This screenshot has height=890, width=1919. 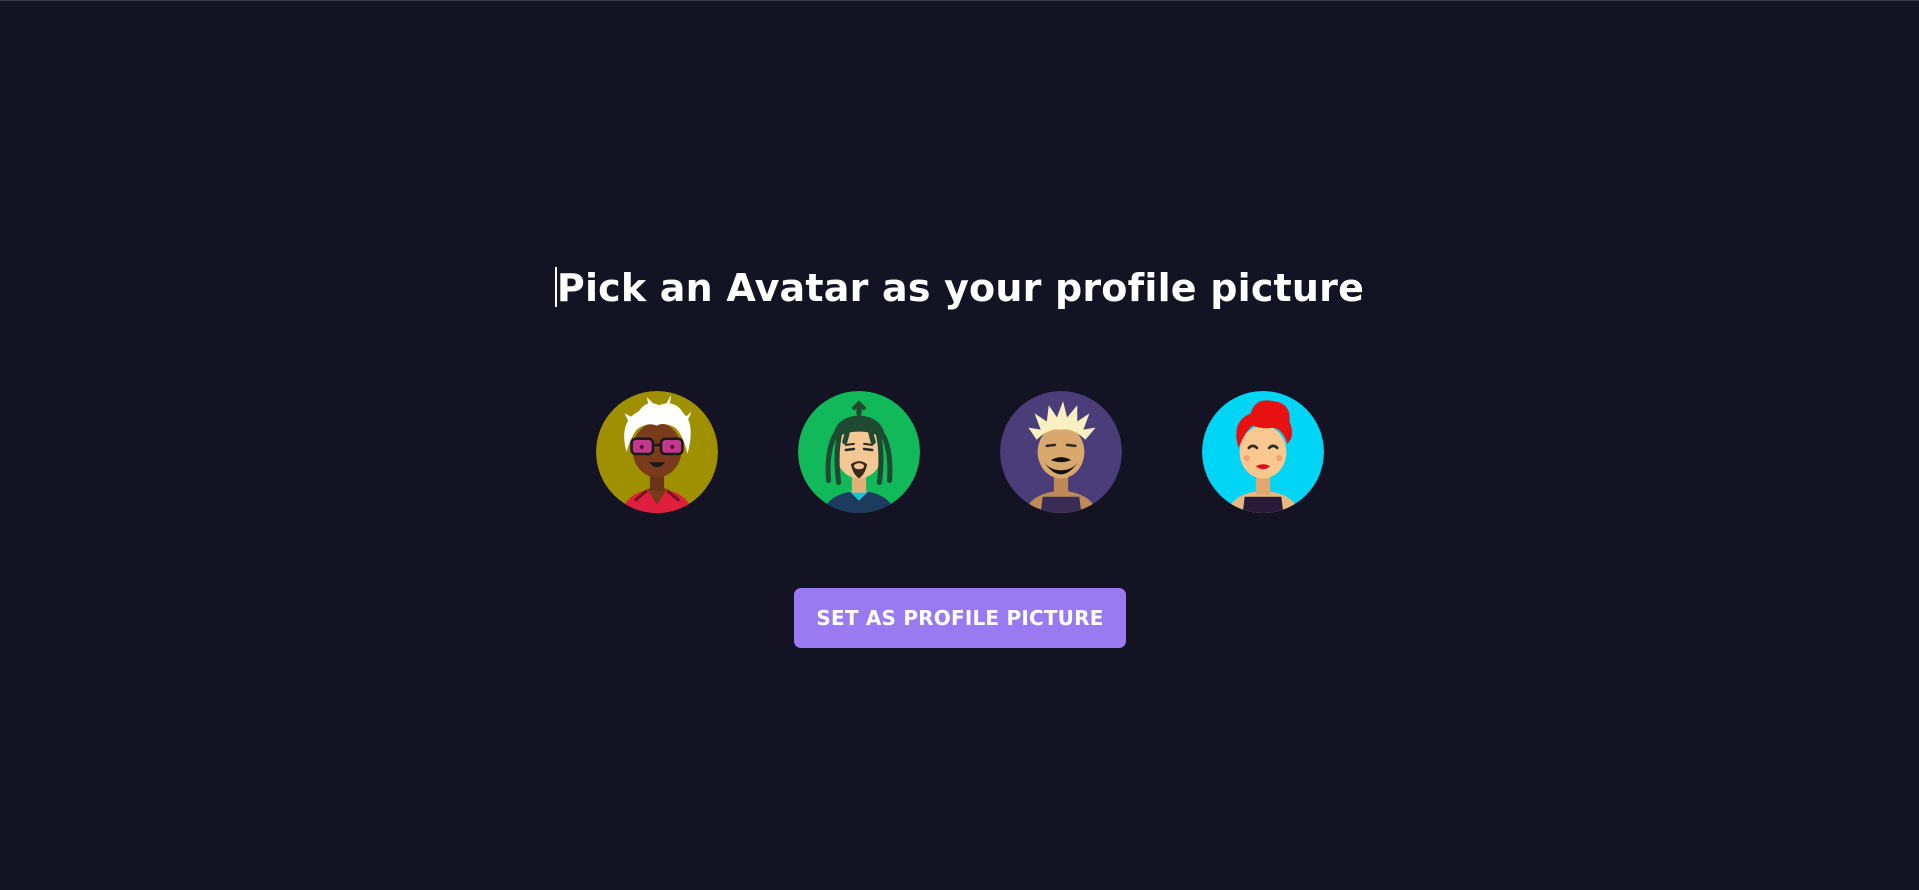 I want to click on page-title: Pick an Avatar as your profile picture, so click(x=959, y=288).